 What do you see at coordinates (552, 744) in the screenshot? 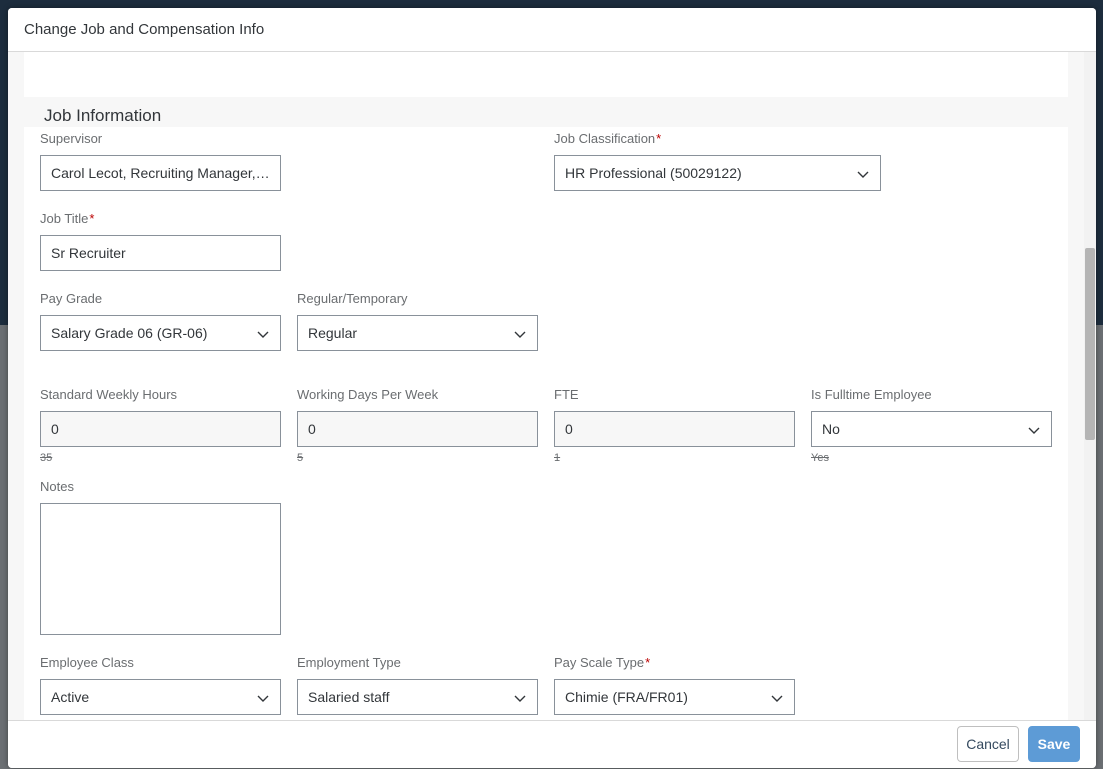
I see `dialog-footer: Cancel Save` at bounding box center [552, 744].